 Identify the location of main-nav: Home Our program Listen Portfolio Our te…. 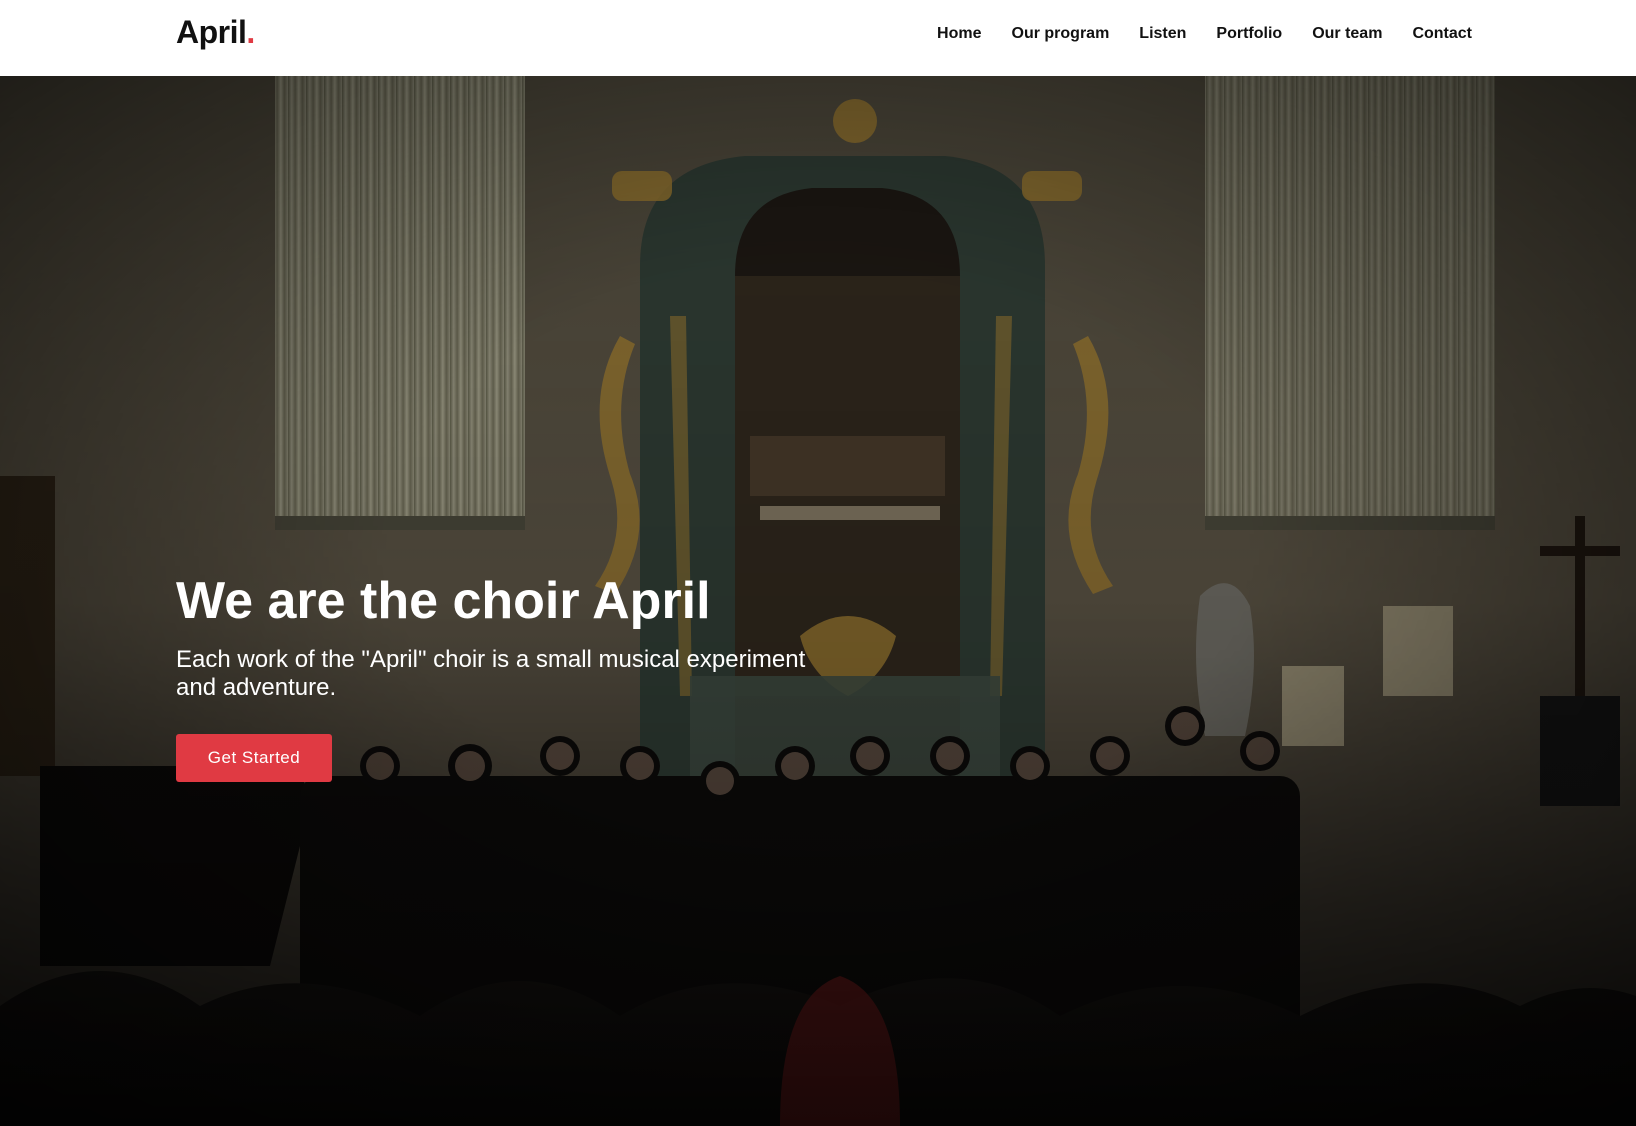
(1189, 34).